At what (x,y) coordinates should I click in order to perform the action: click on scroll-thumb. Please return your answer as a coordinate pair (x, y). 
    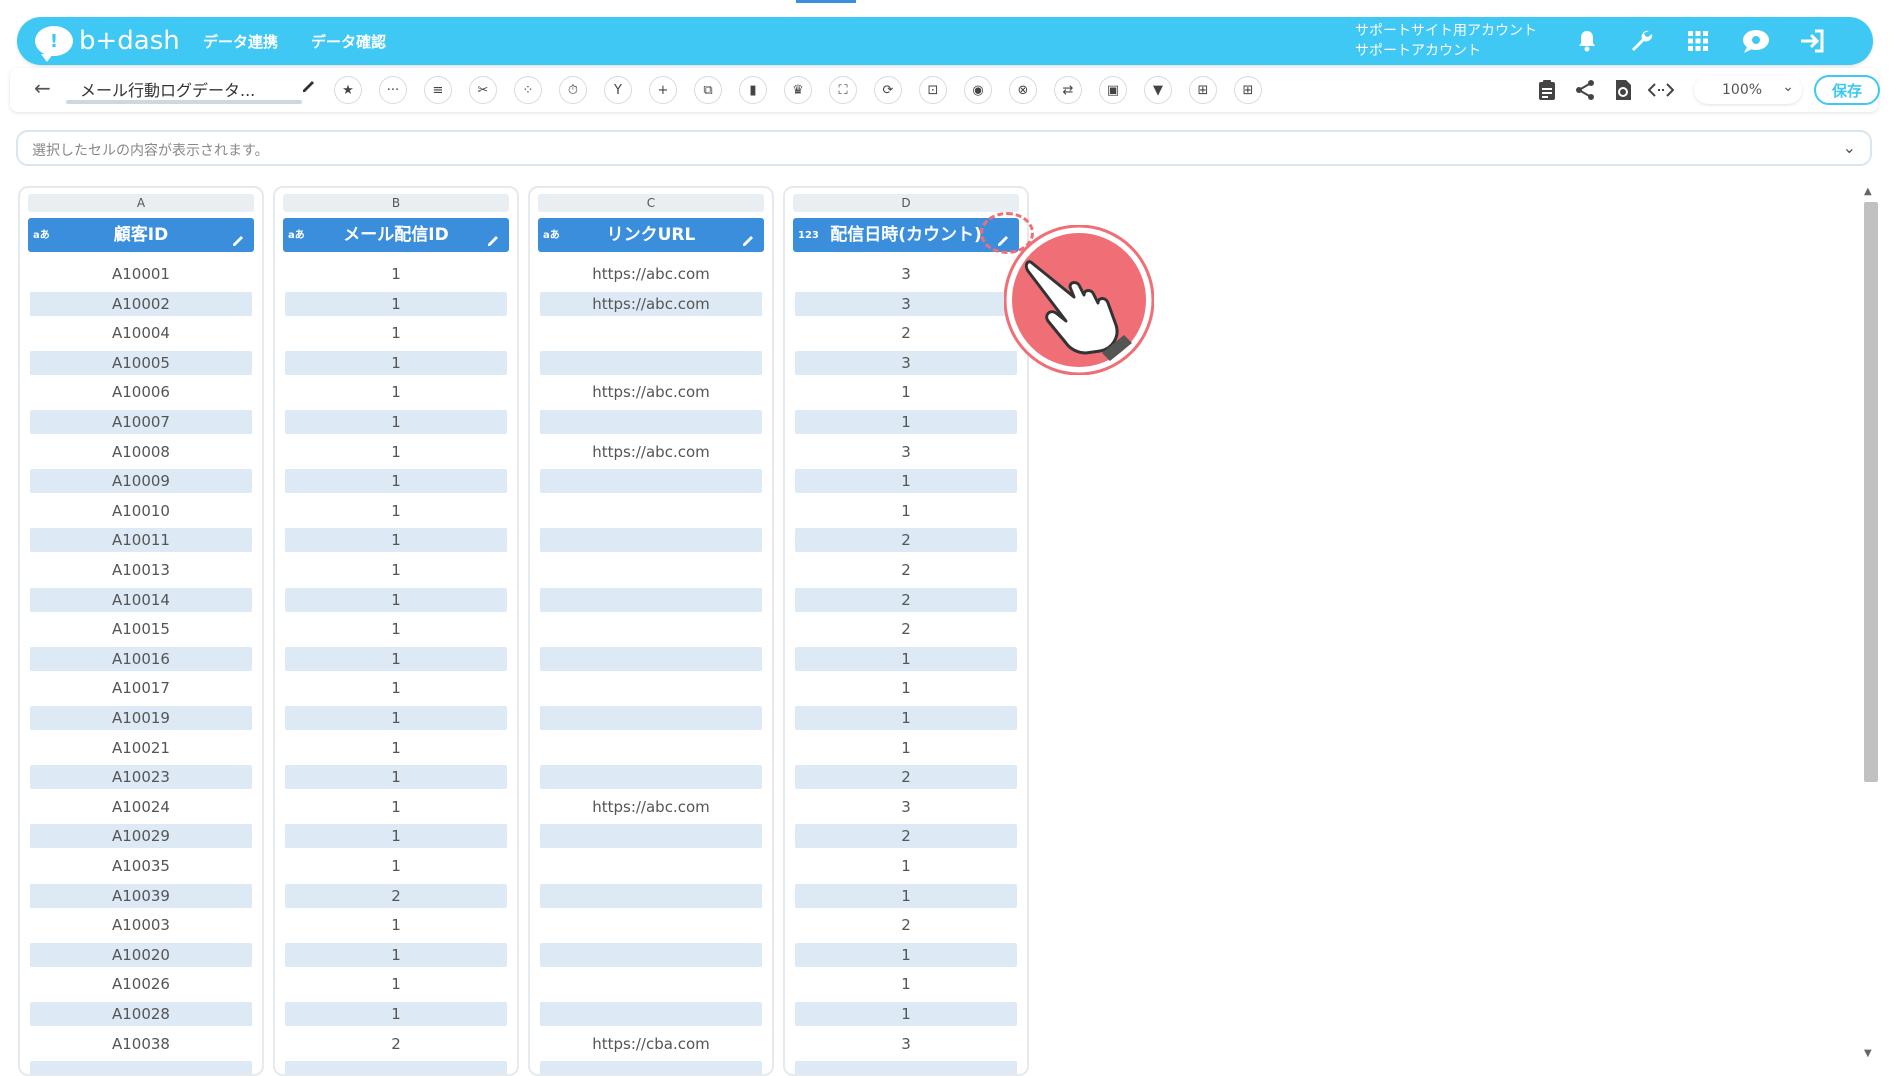
    Looking at the image, I should click on (1871, 492).